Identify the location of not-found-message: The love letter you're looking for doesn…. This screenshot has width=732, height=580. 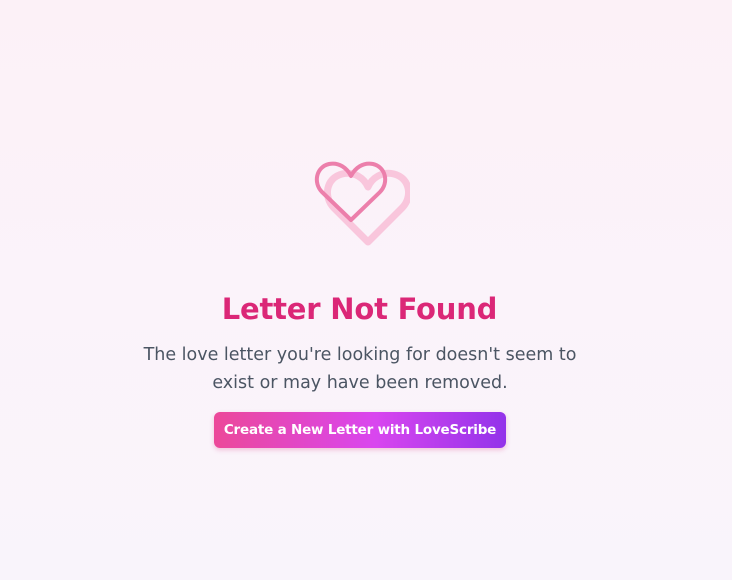
(360, 368).